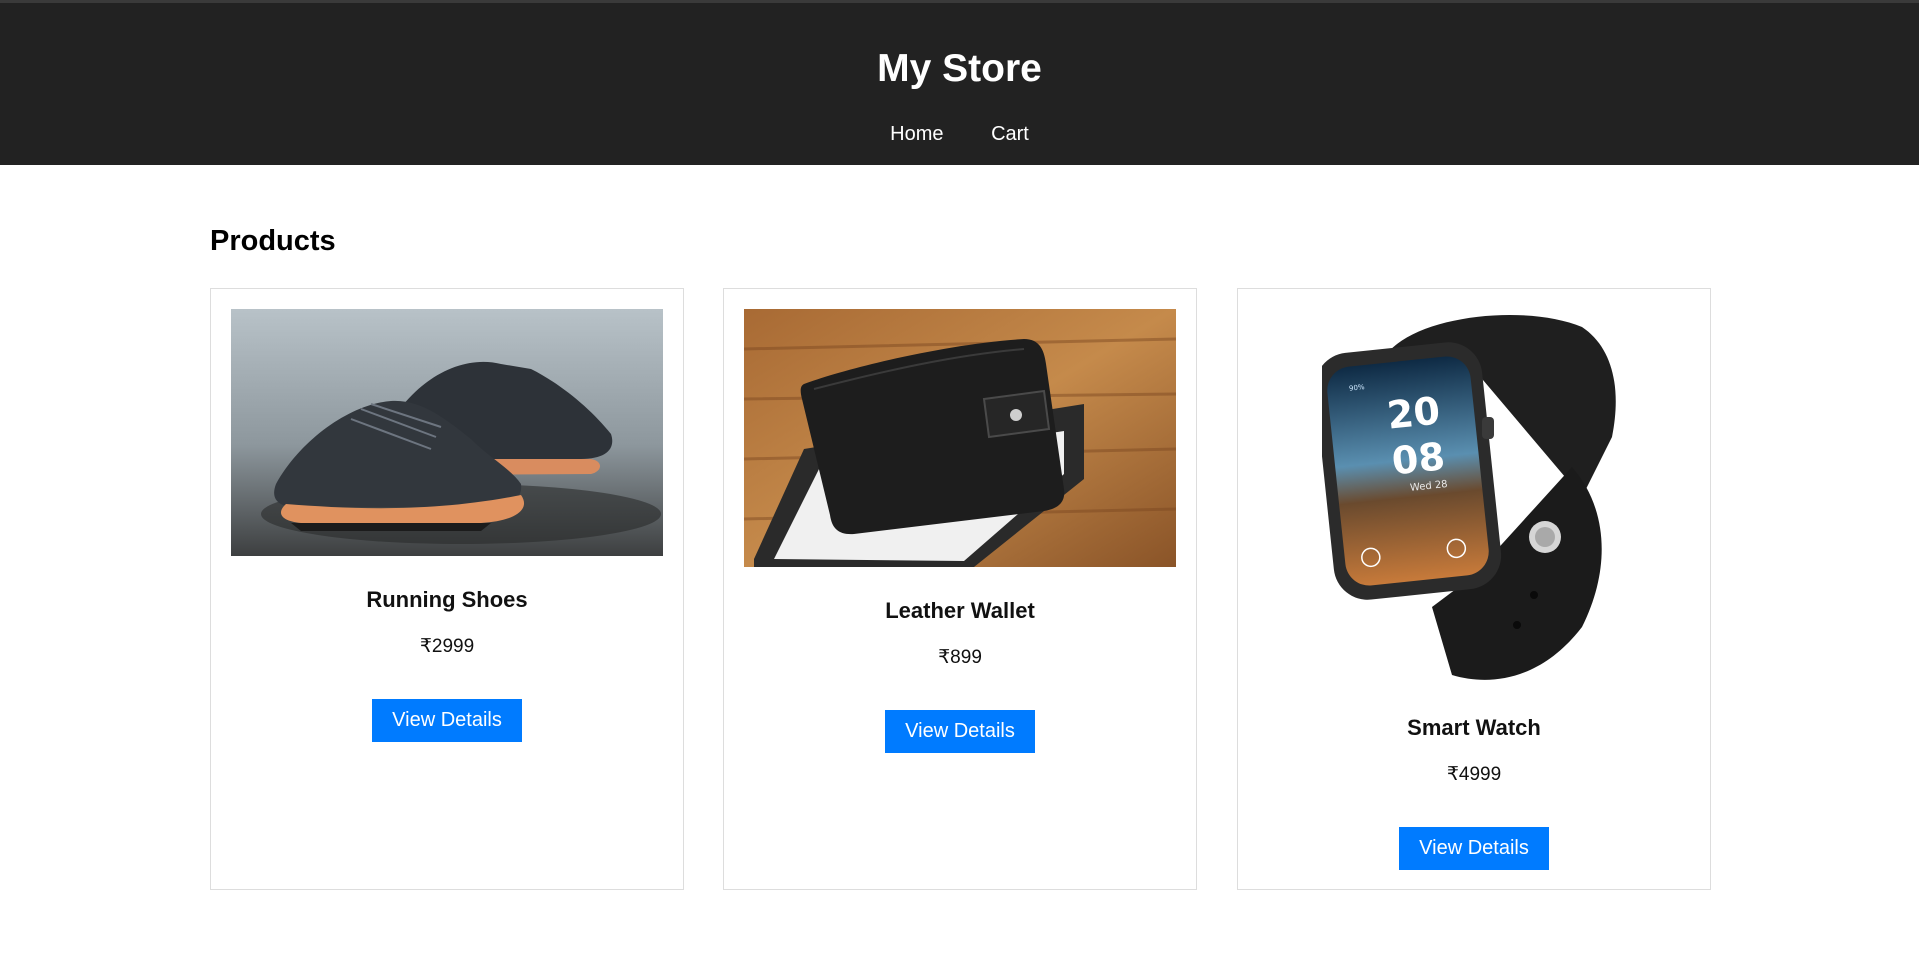  What do you see at coordinates (447, 432) in the screenshot?
I see `running-shoes-image` at bounding box center [447, 432].